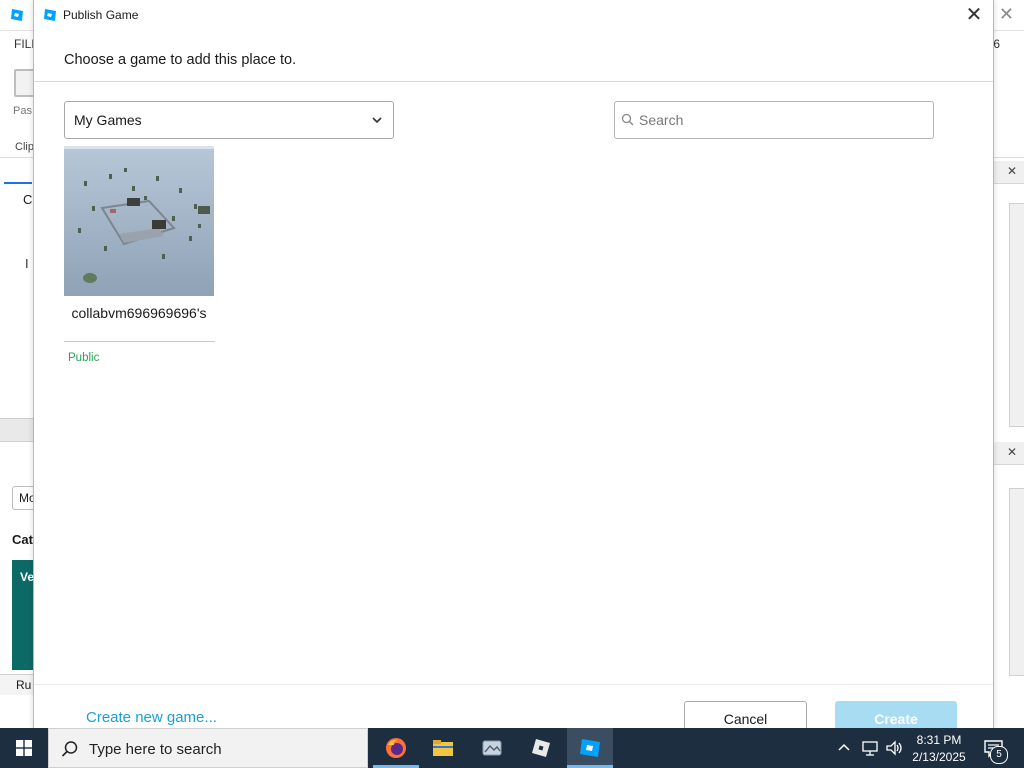 This screenshot has width=1024, height=768. What do you see at coordinates (784, 120) in the screenshot?
I see `search-input` at bounding box center [784, 120].